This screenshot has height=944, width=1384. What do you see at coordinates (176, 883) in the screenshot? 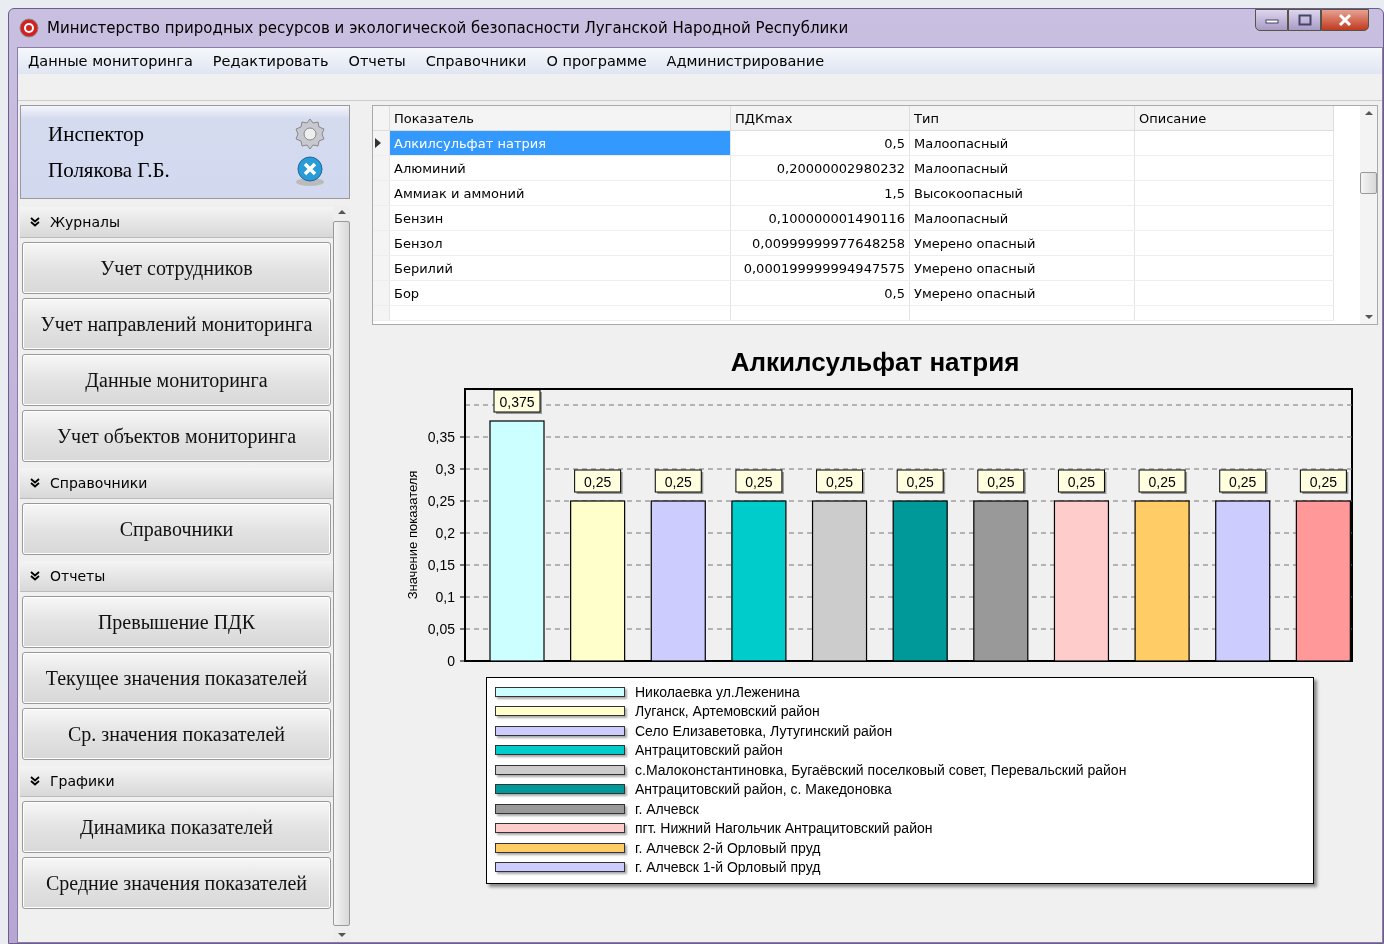
I see `sidebar-button: Средние значения показателей` at bounding box center [176, 883].